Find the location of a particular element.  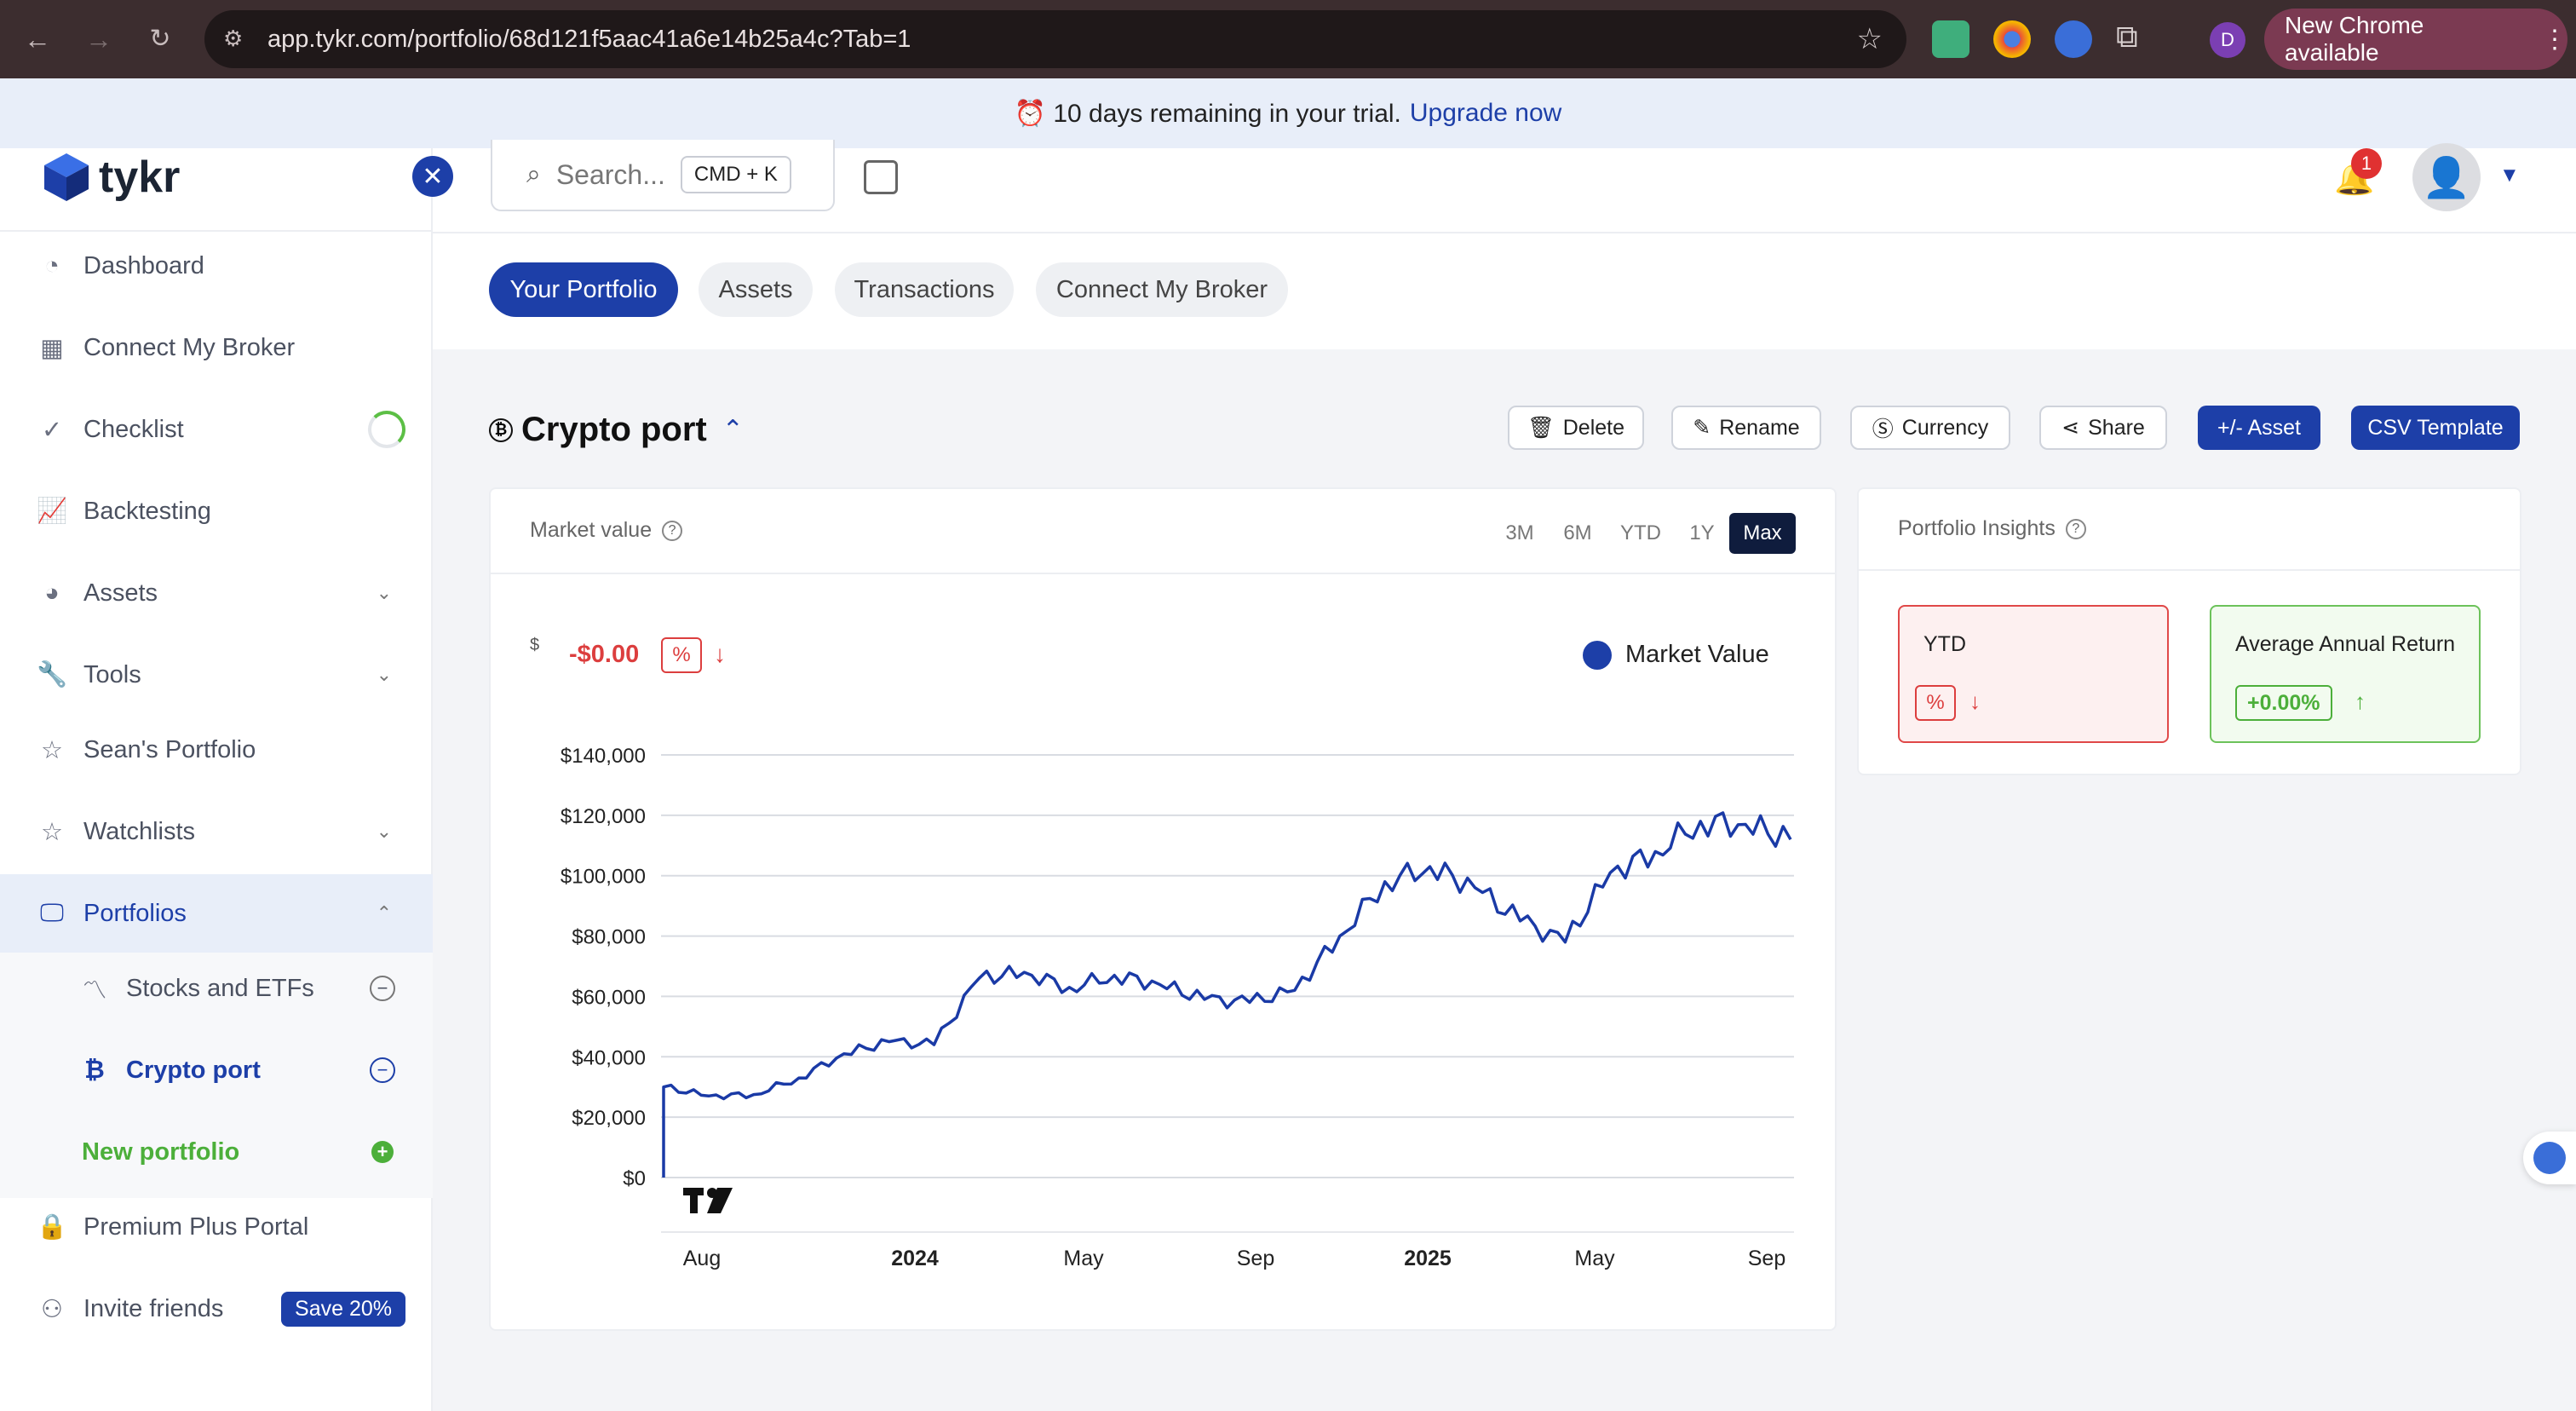

sidebar-item-dashboard: ◔ Dashboard is located at coordinates (217, 266).